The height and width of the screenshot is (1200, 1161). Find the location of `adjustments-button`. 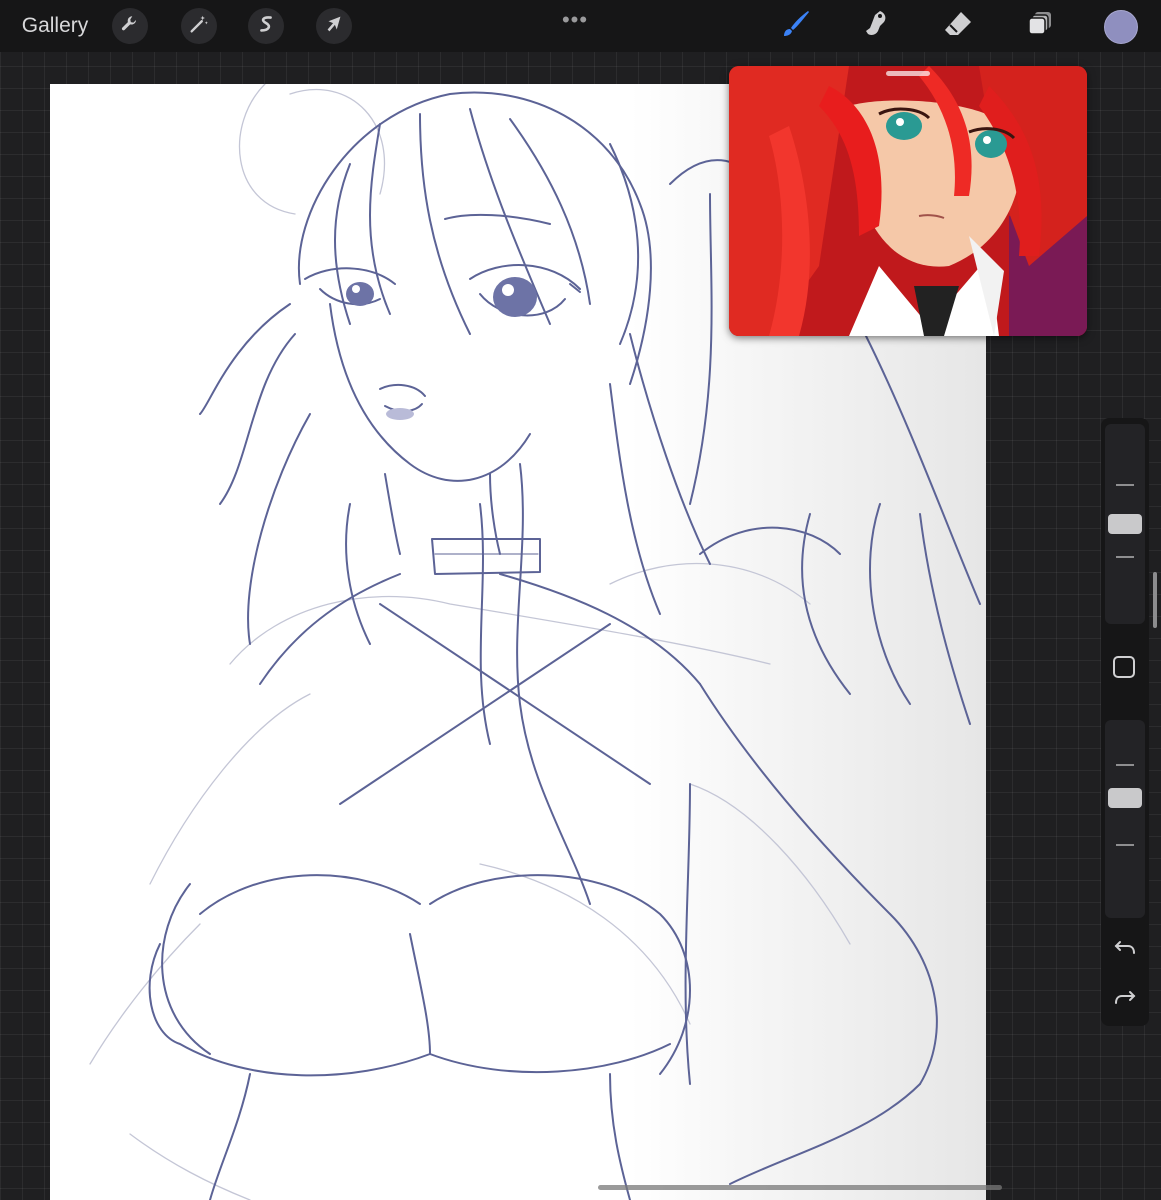

adjustments-button is located at coordinates (199, 26).